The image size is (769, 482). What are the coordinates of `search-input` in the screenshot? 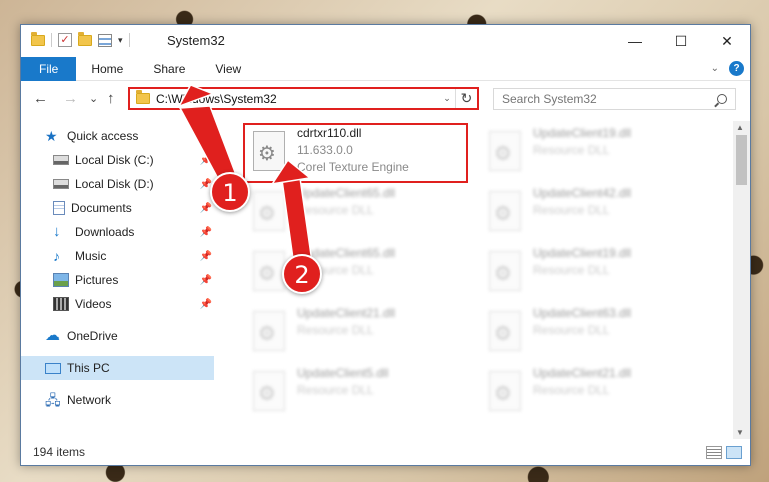 It's located at (609, 99).